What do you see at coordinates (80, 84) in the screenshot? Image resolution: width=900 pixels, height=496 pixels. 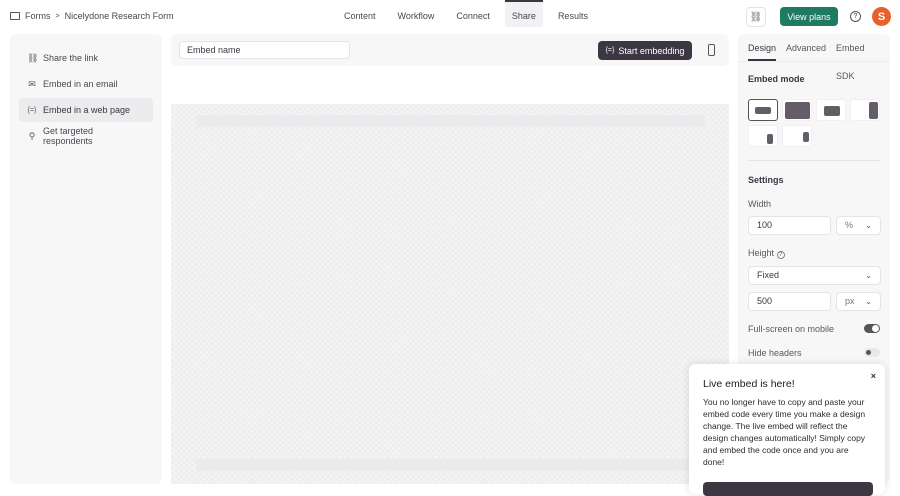 I see `sidebar-item-label: Embed in an email` at bounding box center [80, 84].